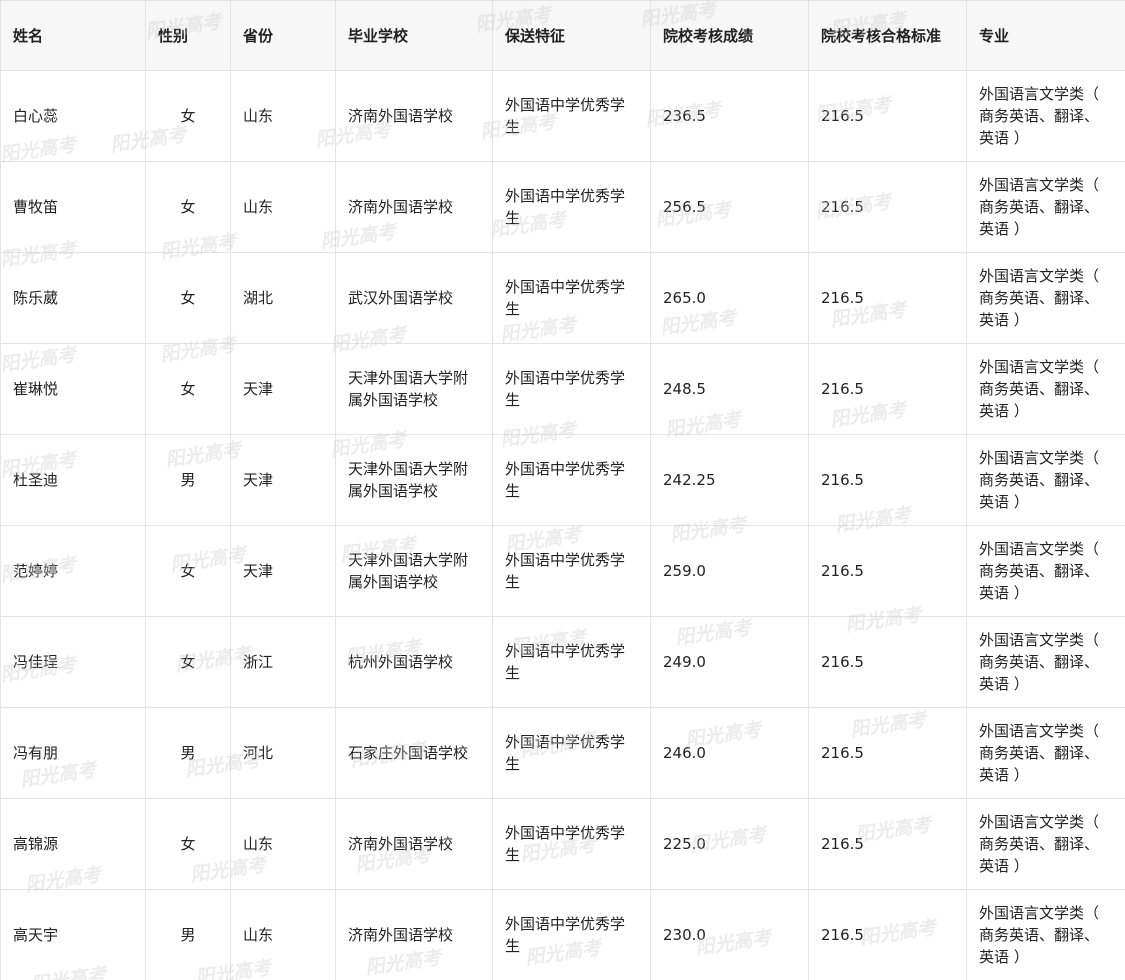 Image resolution: width=1125 pixels, height=980 pixels. I want to click on cell-name: 高锦源, so click(73, 844).